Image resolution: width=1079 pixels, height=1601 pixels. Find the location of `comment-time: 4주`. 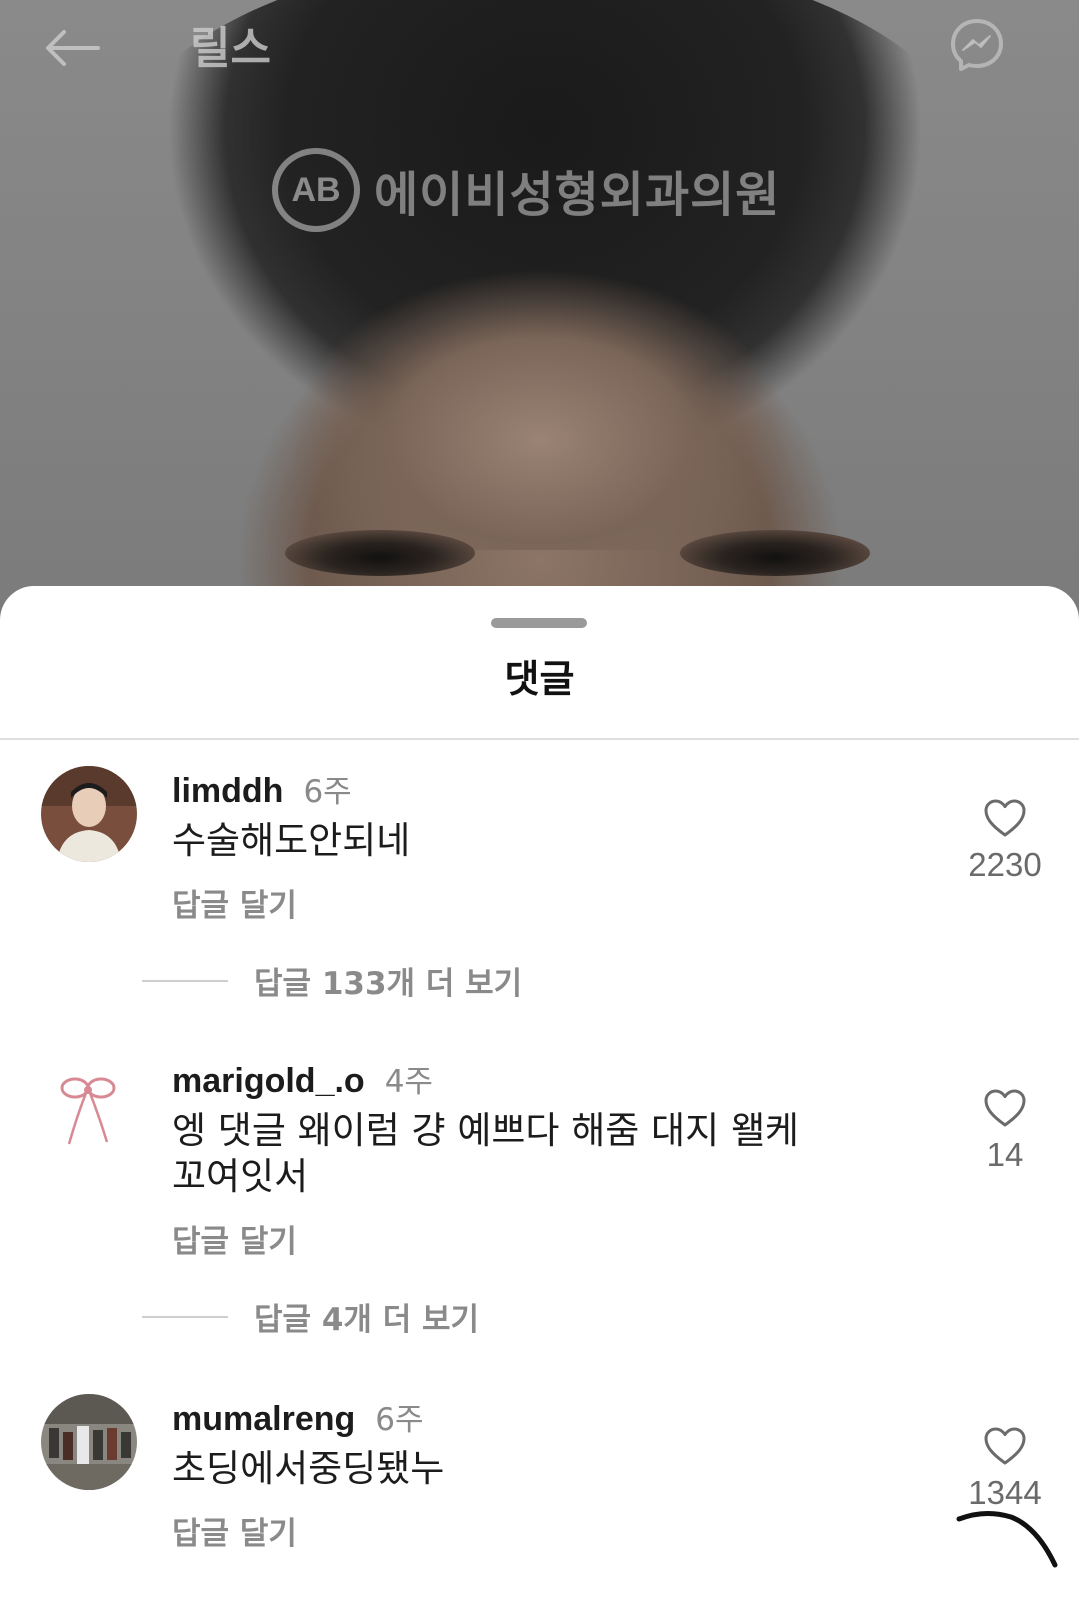

comment-time: 4주 is located at coordinates (408, 1082).